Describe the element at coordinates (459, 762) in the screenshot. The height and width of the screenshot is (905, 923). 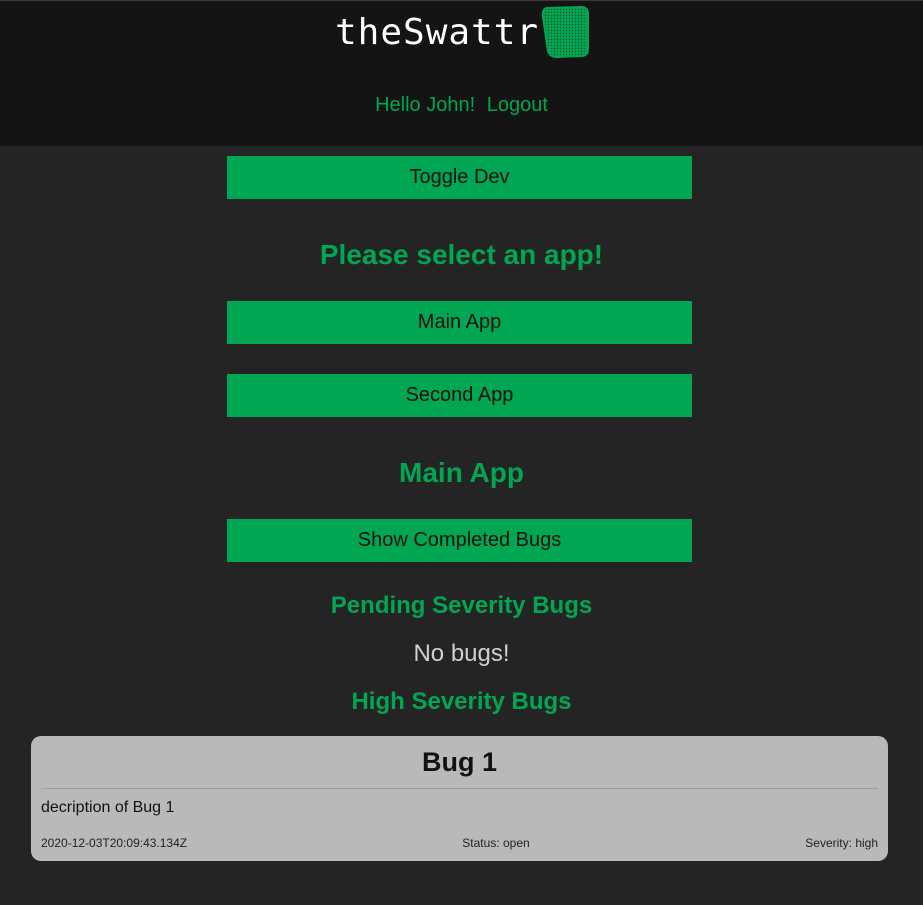
I see `bug-title: Bug 1` at that location.